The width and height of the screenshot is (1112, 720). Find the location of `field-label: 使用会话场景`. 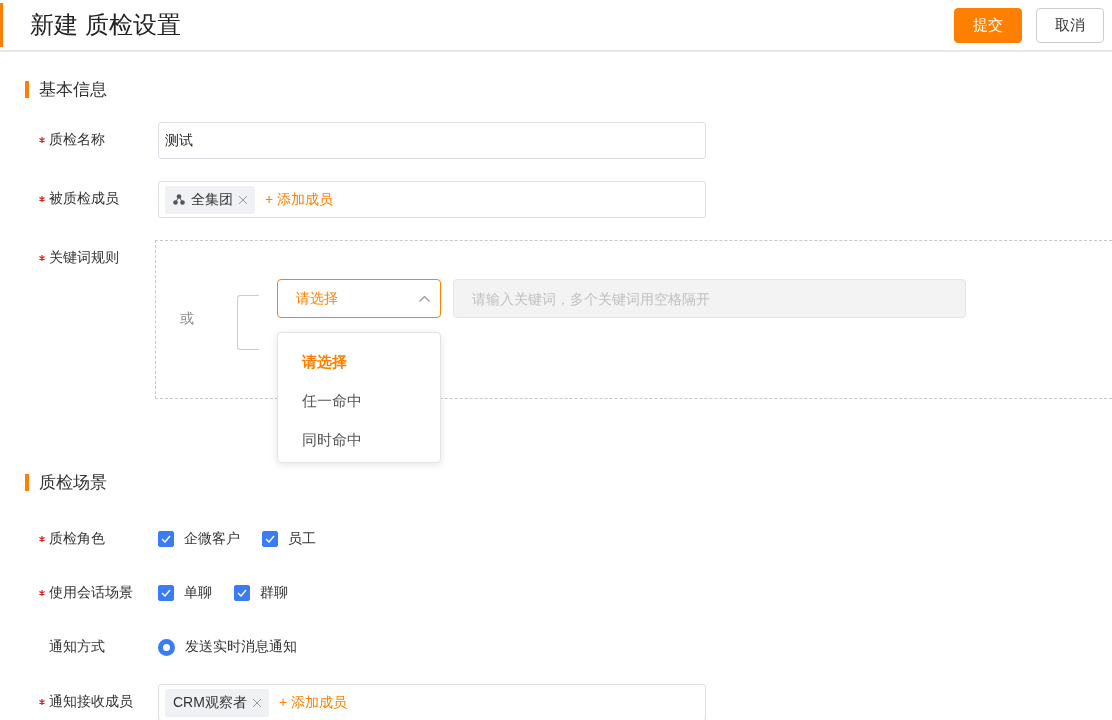

field-label: 使用会话场景 is located at coordinates (91, 593).